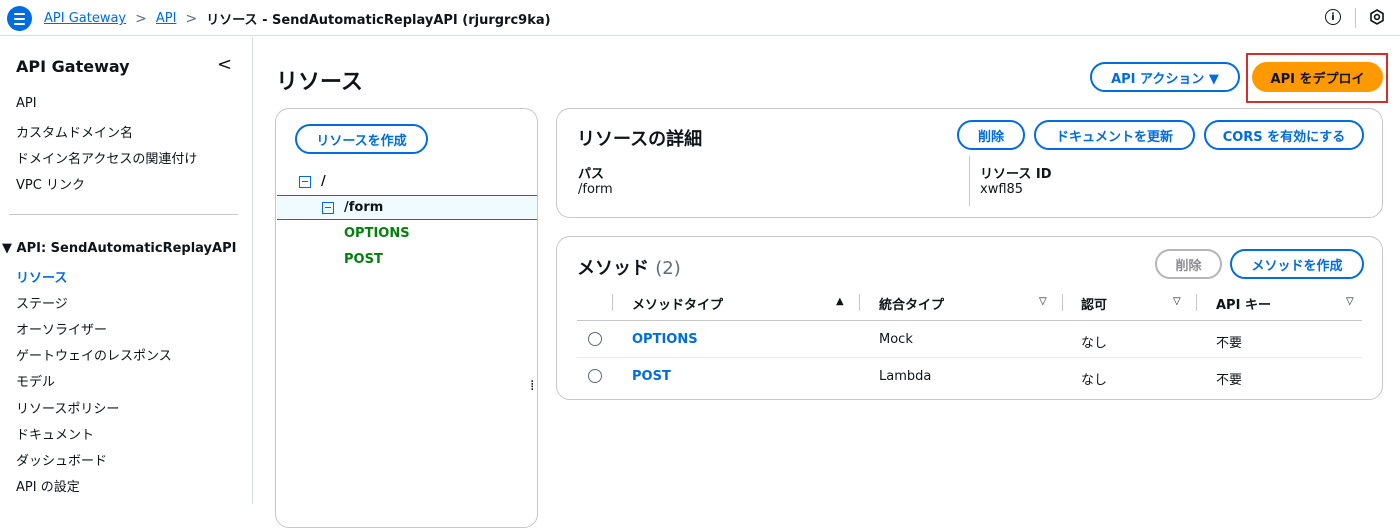  Describe the element at coordinates (1284, 135) in the screenshot. I see `enable-cors-button: CORS を有効にする` at that location.